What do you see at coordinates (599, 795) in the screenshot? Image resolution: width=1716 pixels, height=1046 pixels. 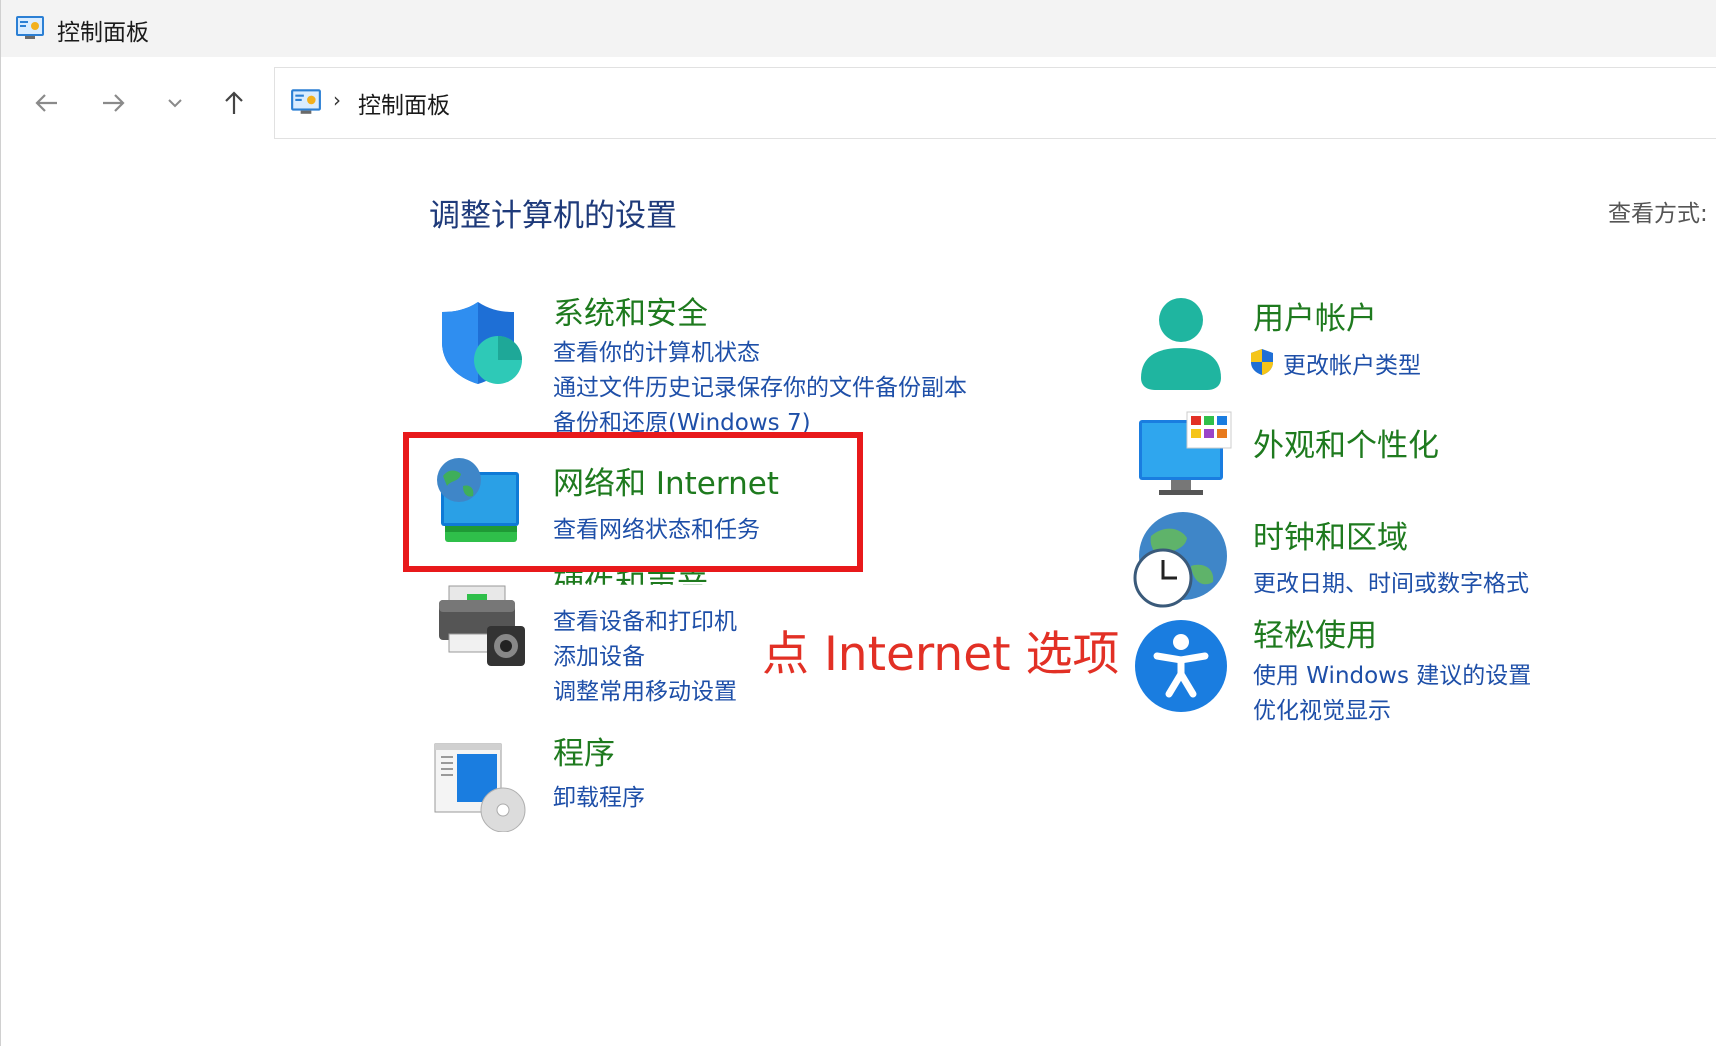 I see `programs-link-1: 卸载程序` at bounding box center [599, 795].